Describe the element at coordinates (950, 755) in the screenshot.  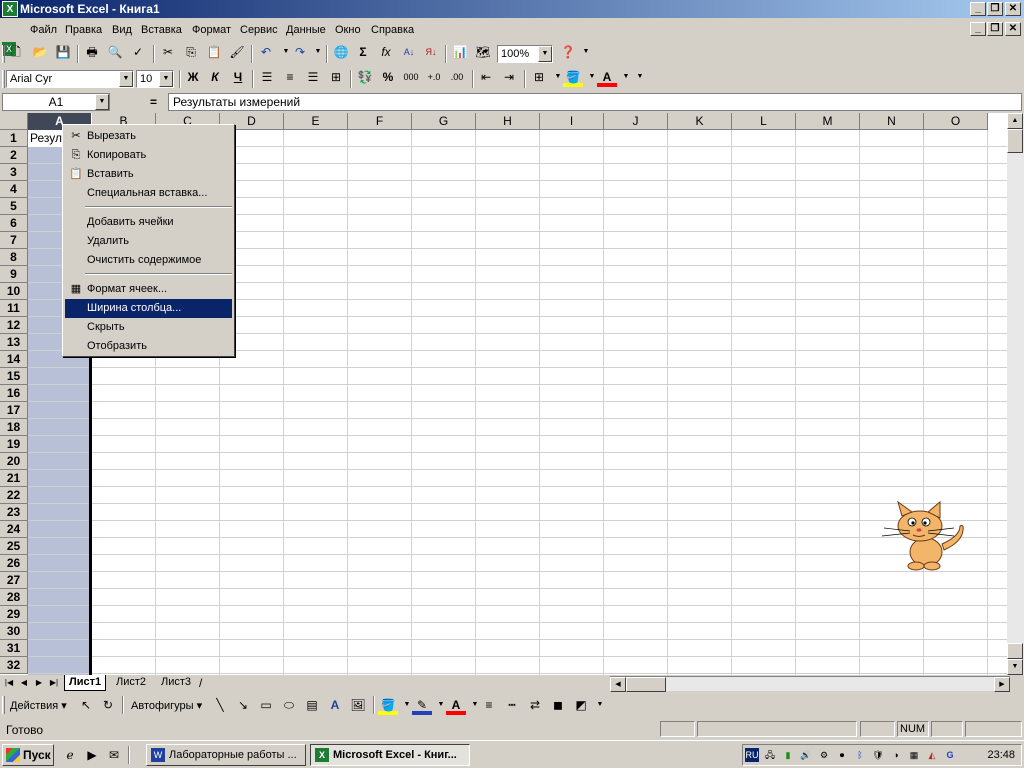
I see `tray-icon: G` at that location.